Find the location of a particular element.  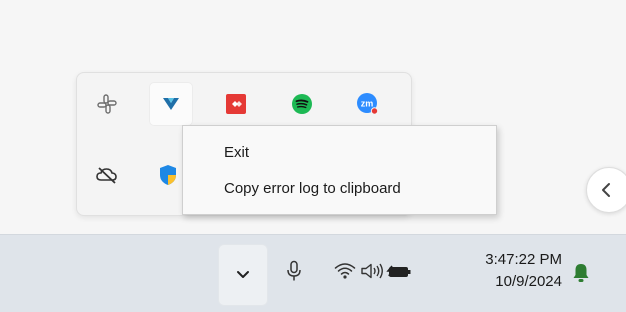

battery-charging-icon is located at coordinates (398, 271).